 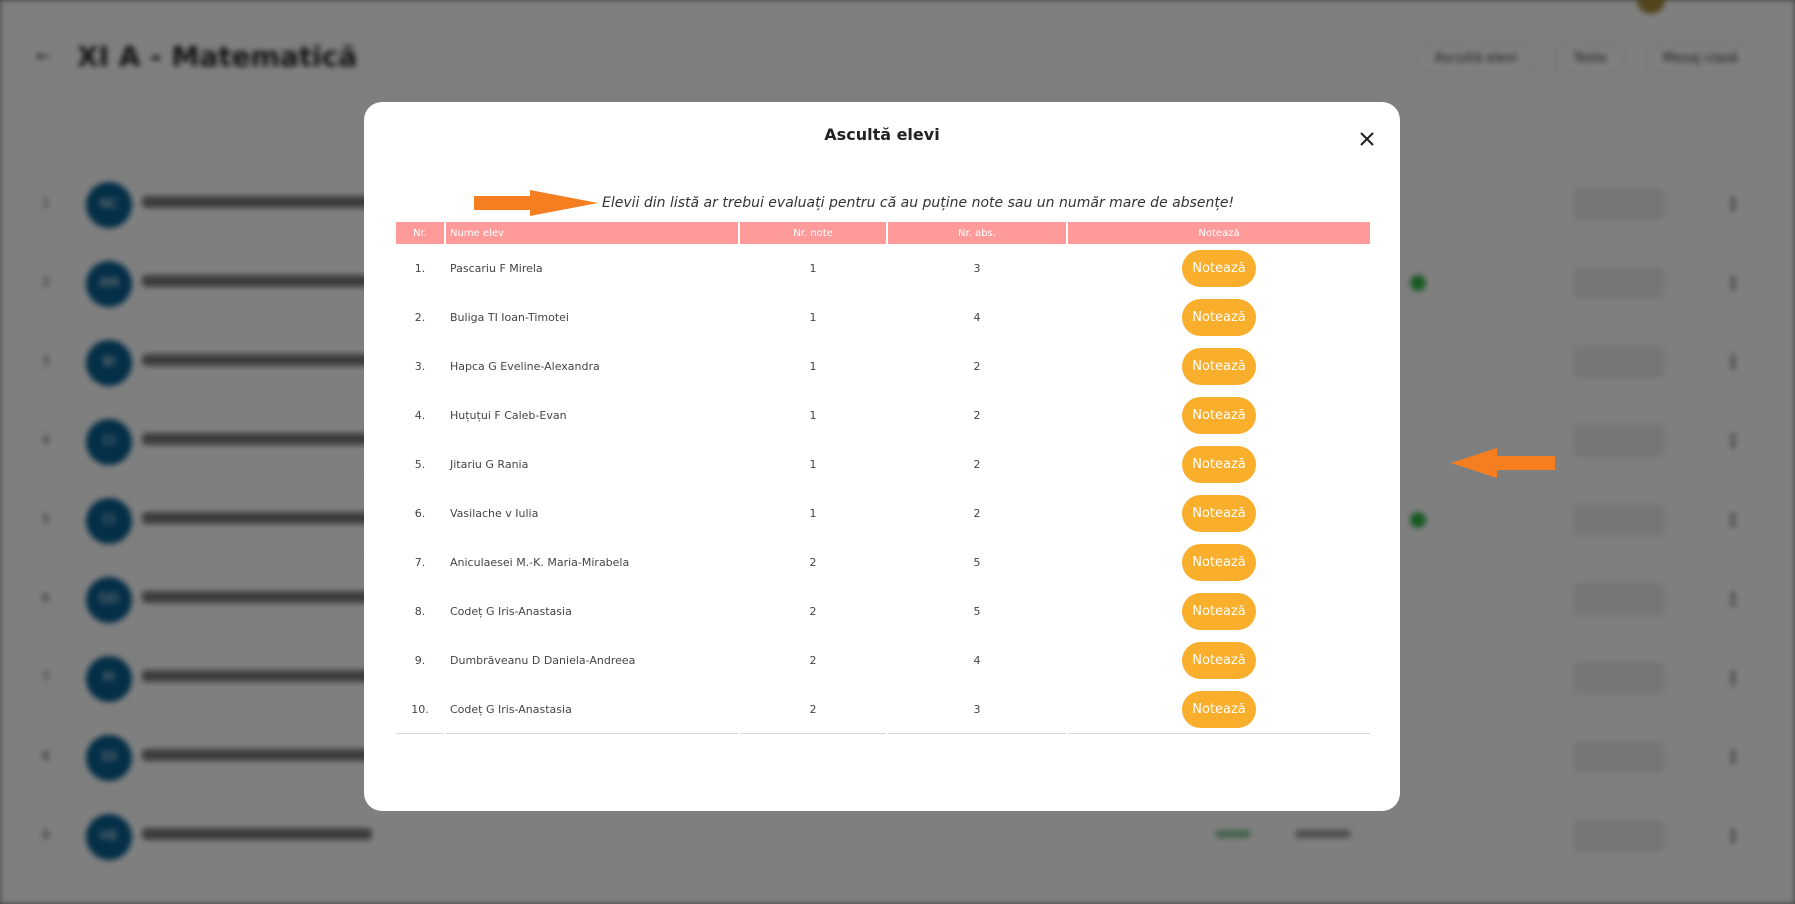 What do you see at coordinates (420, 660) in the screenshot?
I see `row-nr: 9.` at bounding box center [420, 660].